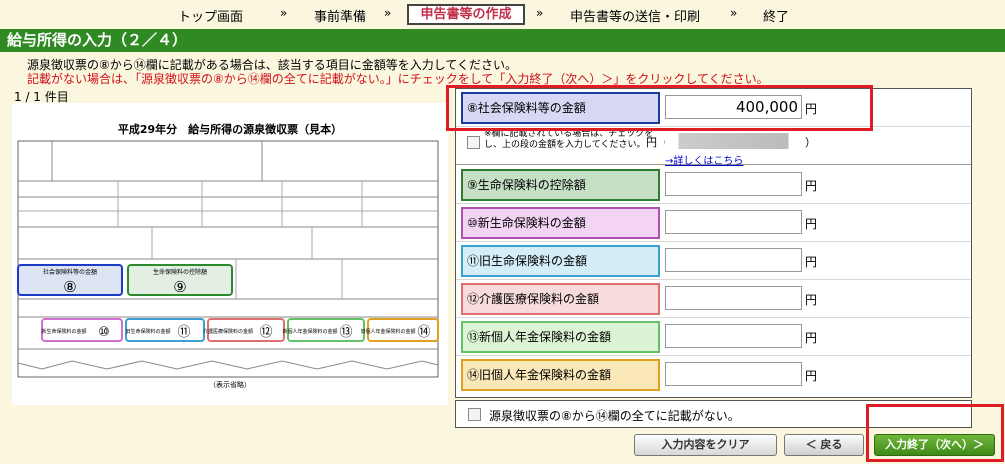  What do you see at coordinates (776, 15) in the screenshot?
I see `nav-end: 終了` at bounding box center [776, 15].